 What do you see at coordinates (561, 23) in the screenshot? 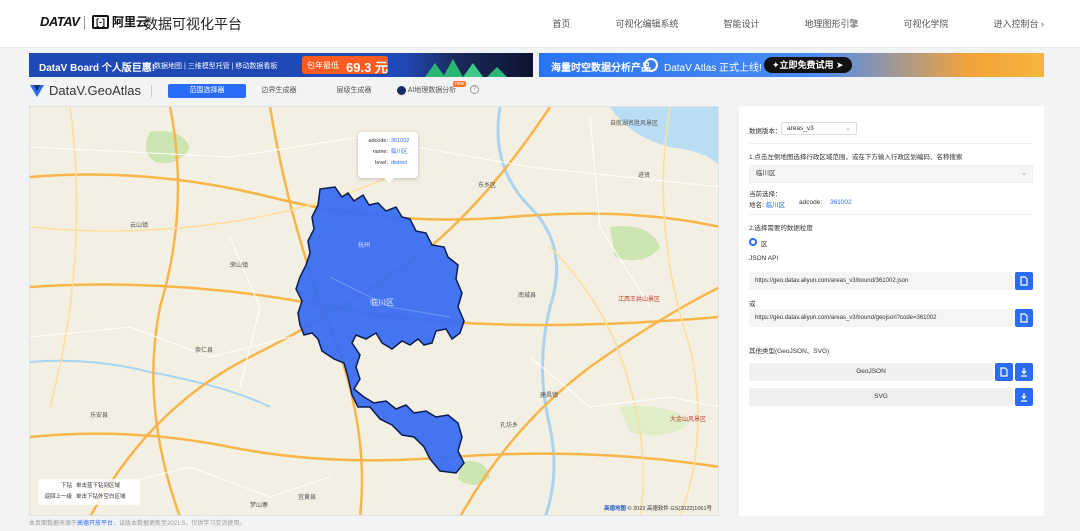
I see `nav-home: 首页` at bounding box center [561, 23].